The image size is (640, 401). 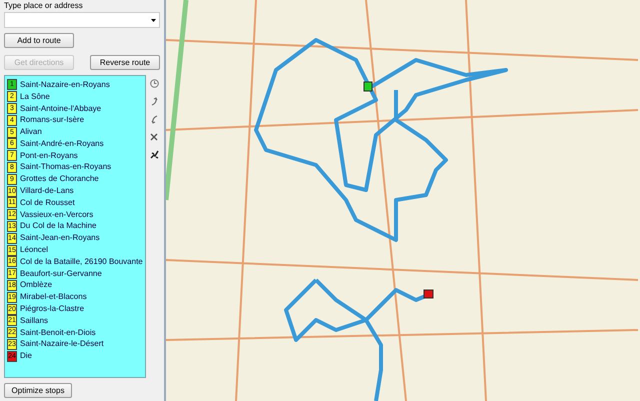 What do you see at coordinates (39, 40) in the screenshot?
I see `add-to-route-button: Add to route` at bounding box center [39, 40].